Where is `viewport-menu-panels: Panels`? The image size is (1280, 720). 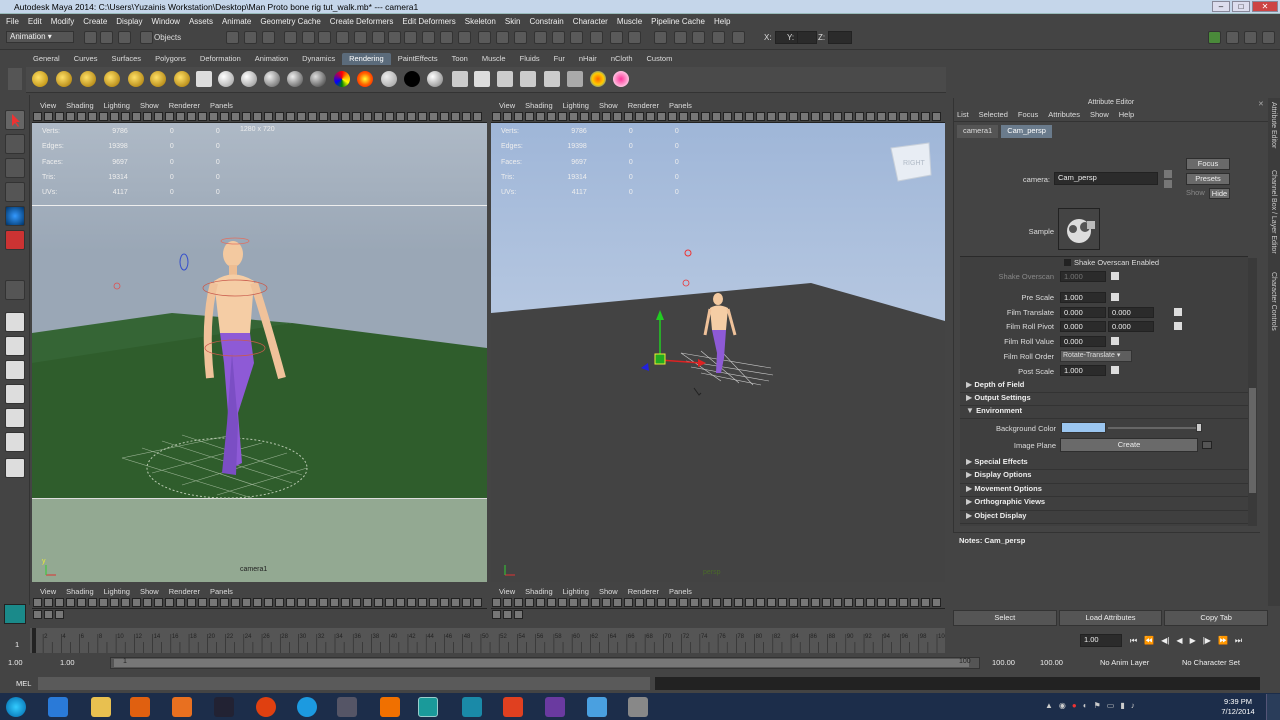
viewport-menu-panels: Panels is located at coordinates (221, 591).